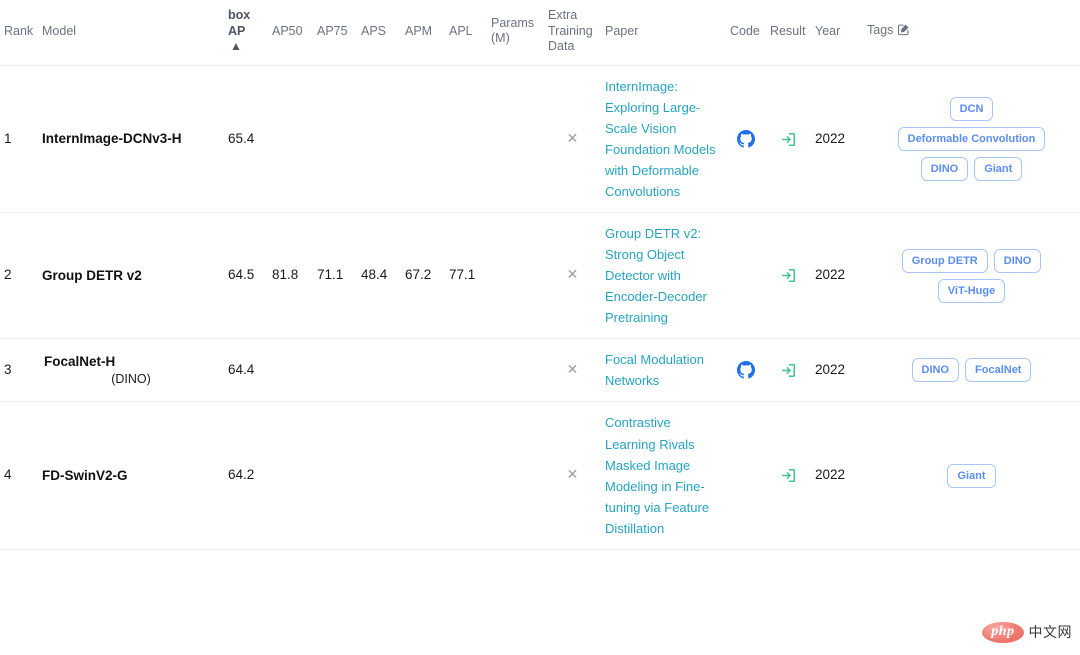 This screenshot has height=655, width=1080. Describe the element at coordinates (19, 370) in the screenshot. I see `cell-rank: 3` at that location.